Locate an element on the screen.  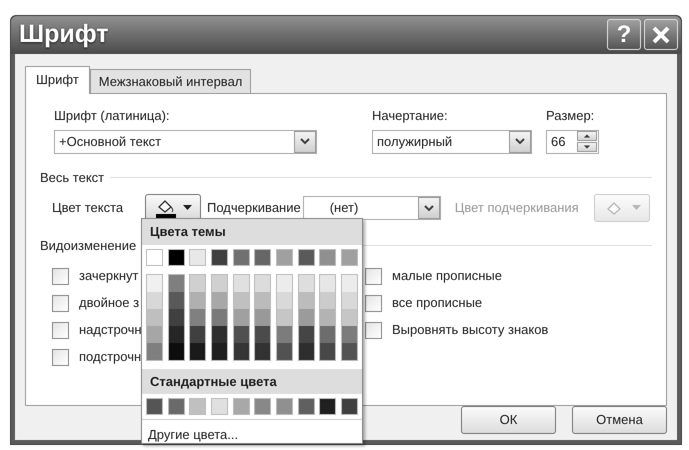
dialog-button: ОК is located at coordinates (508, 420).